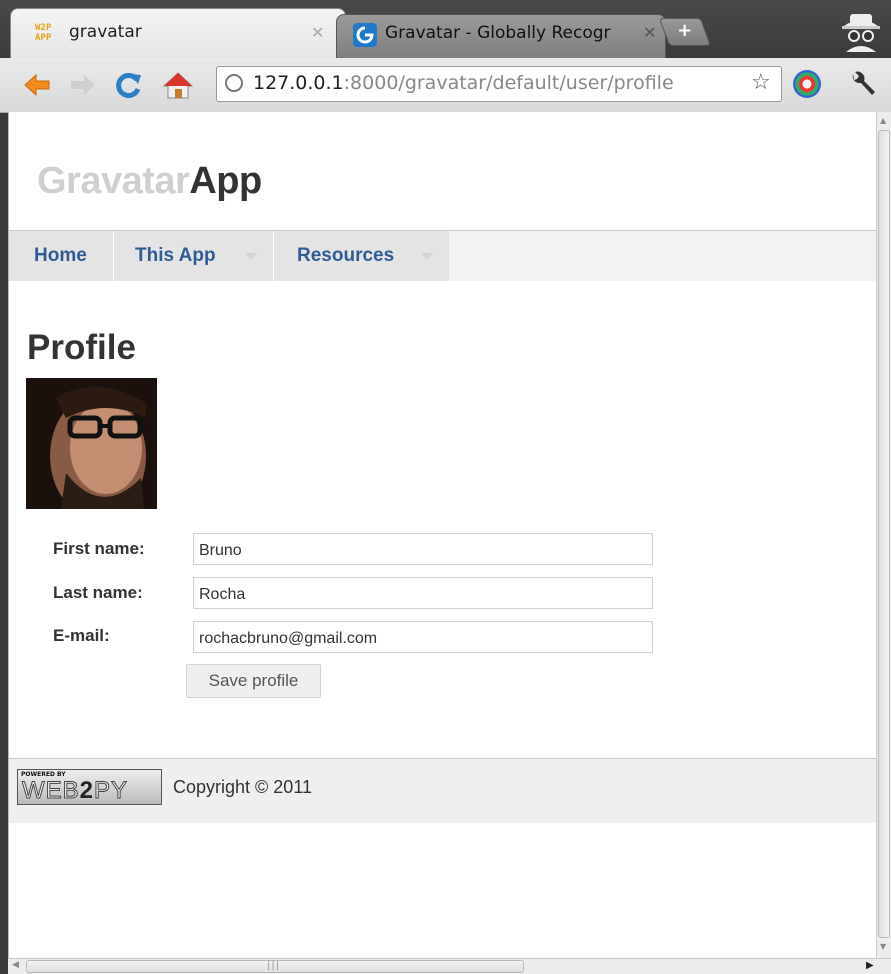 This screenshot has width=891, height=974. What do you see at coordinates (81, 347) in the screenshot?
I see `page-title: Profile` at bounding box center [81, 347].